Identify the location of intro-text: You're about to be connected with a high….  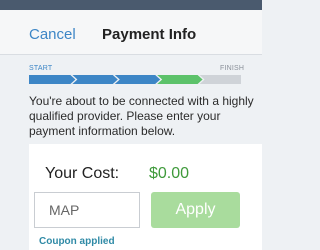
(141, 116).